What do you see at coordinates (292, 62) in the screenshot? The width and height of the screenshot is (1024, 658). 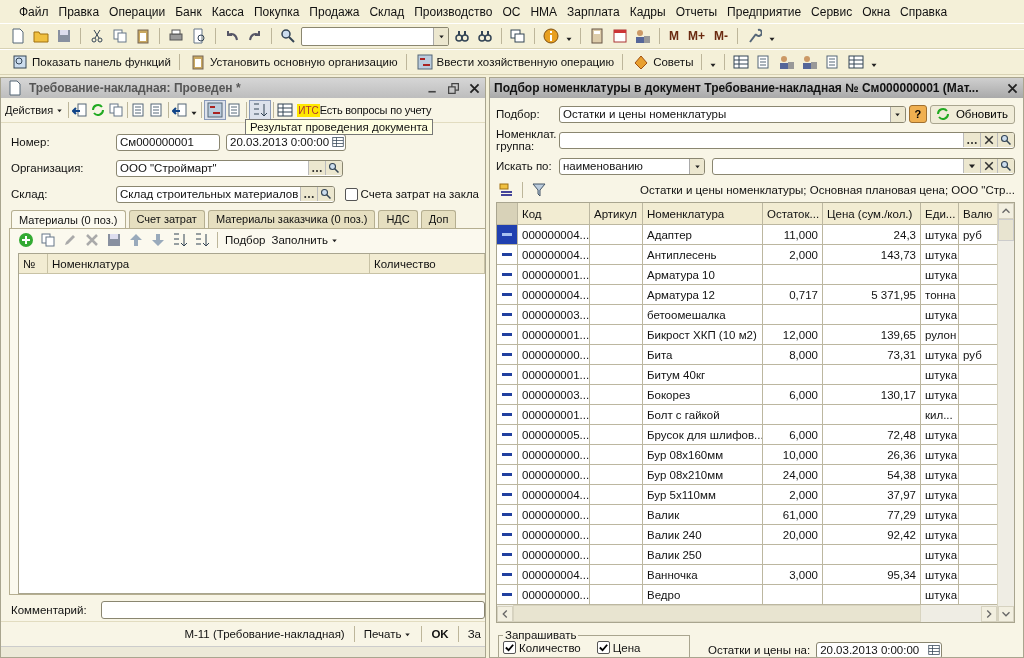 I see `toolbar-button: Установить основную организацию` at bounding box center [292, 62].